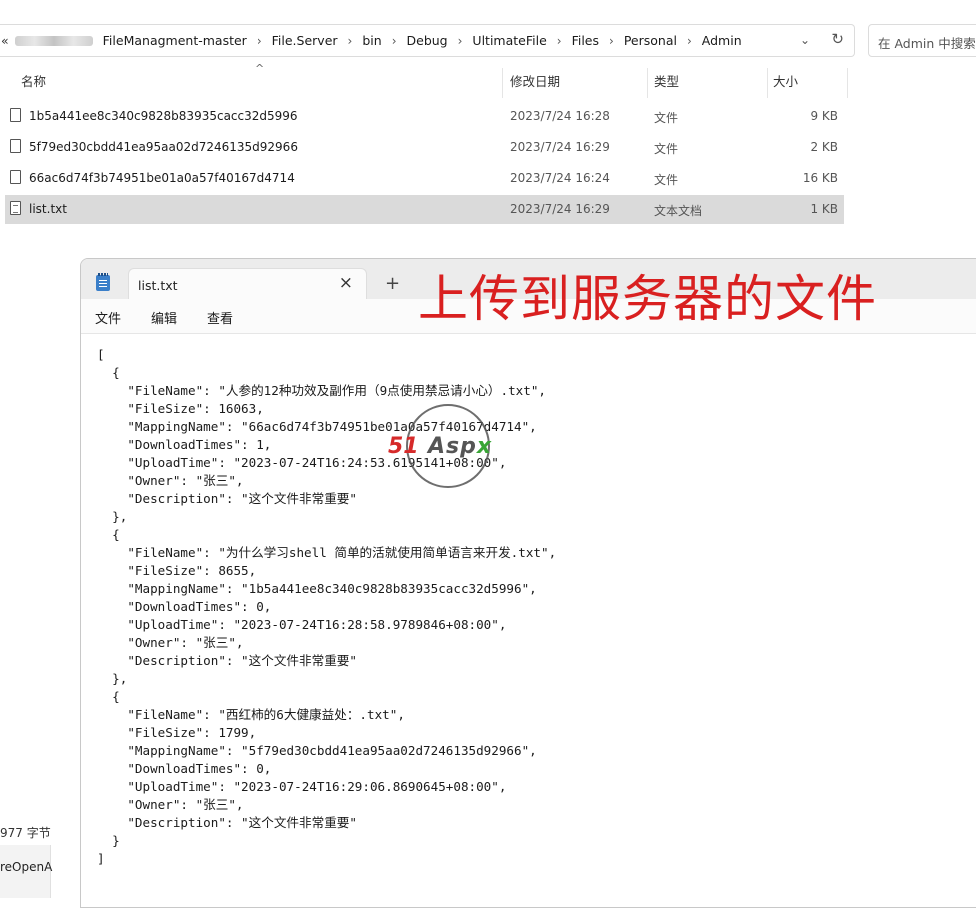 This screenshot has height=908, width=976. Describe the element at coordinates (33, 80) in the screenshot. I see `column-header-name: 名称` at that location.